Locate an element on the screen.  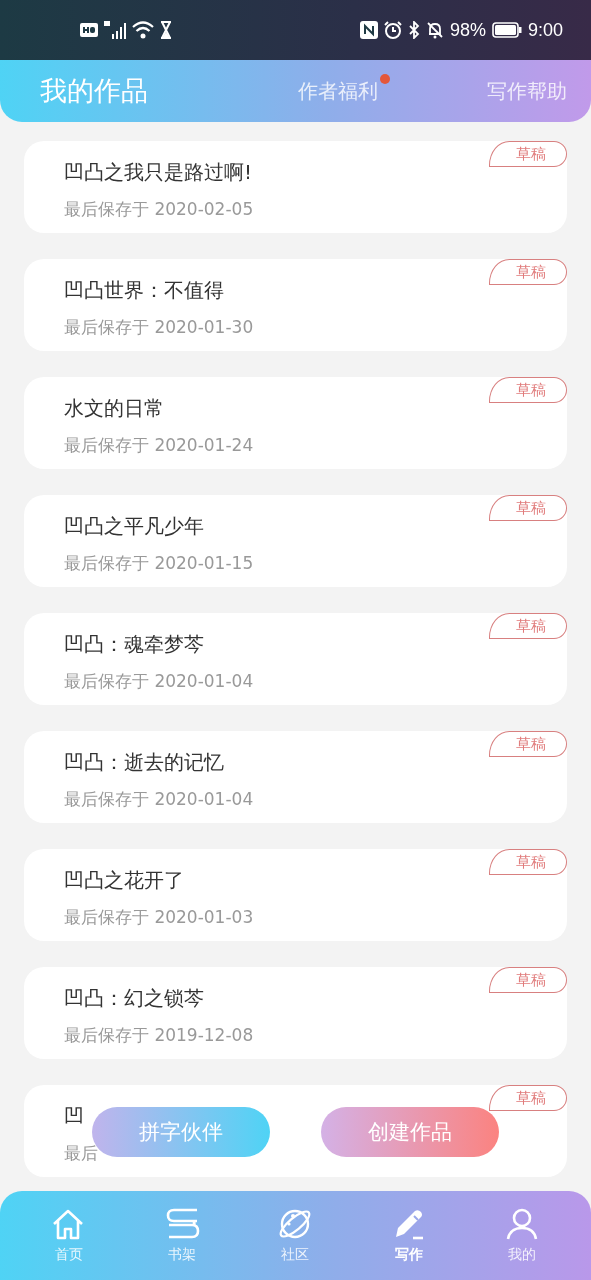
nav-label: 我的 is located at coordinates (522, 1255).